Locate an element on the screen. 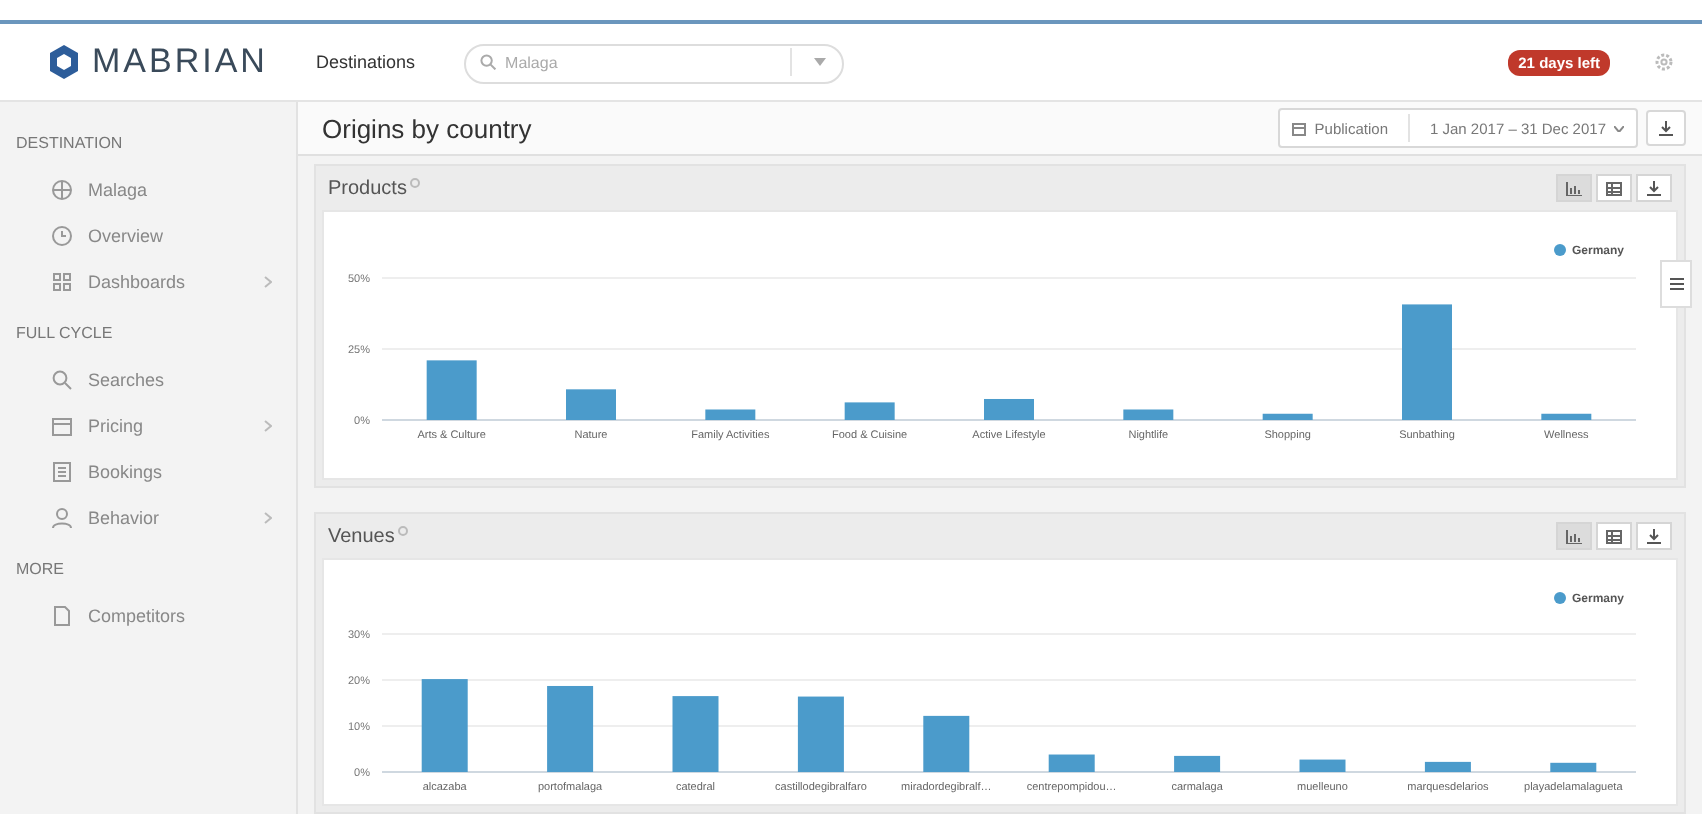 The image size is (1702, 814). clock-icon is located at coordinates (62, 235).